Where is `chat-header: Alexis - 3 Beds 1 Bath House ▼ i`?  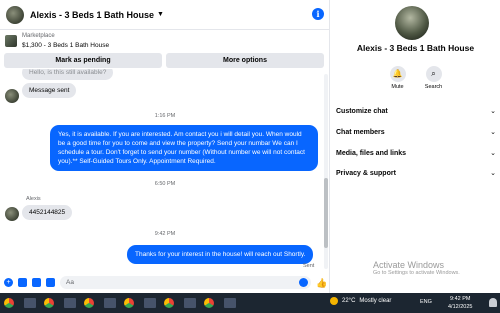
chat-header: Alexis - 3 Beds 1 Bath House ▼ i is located at coordinates (165, 15).